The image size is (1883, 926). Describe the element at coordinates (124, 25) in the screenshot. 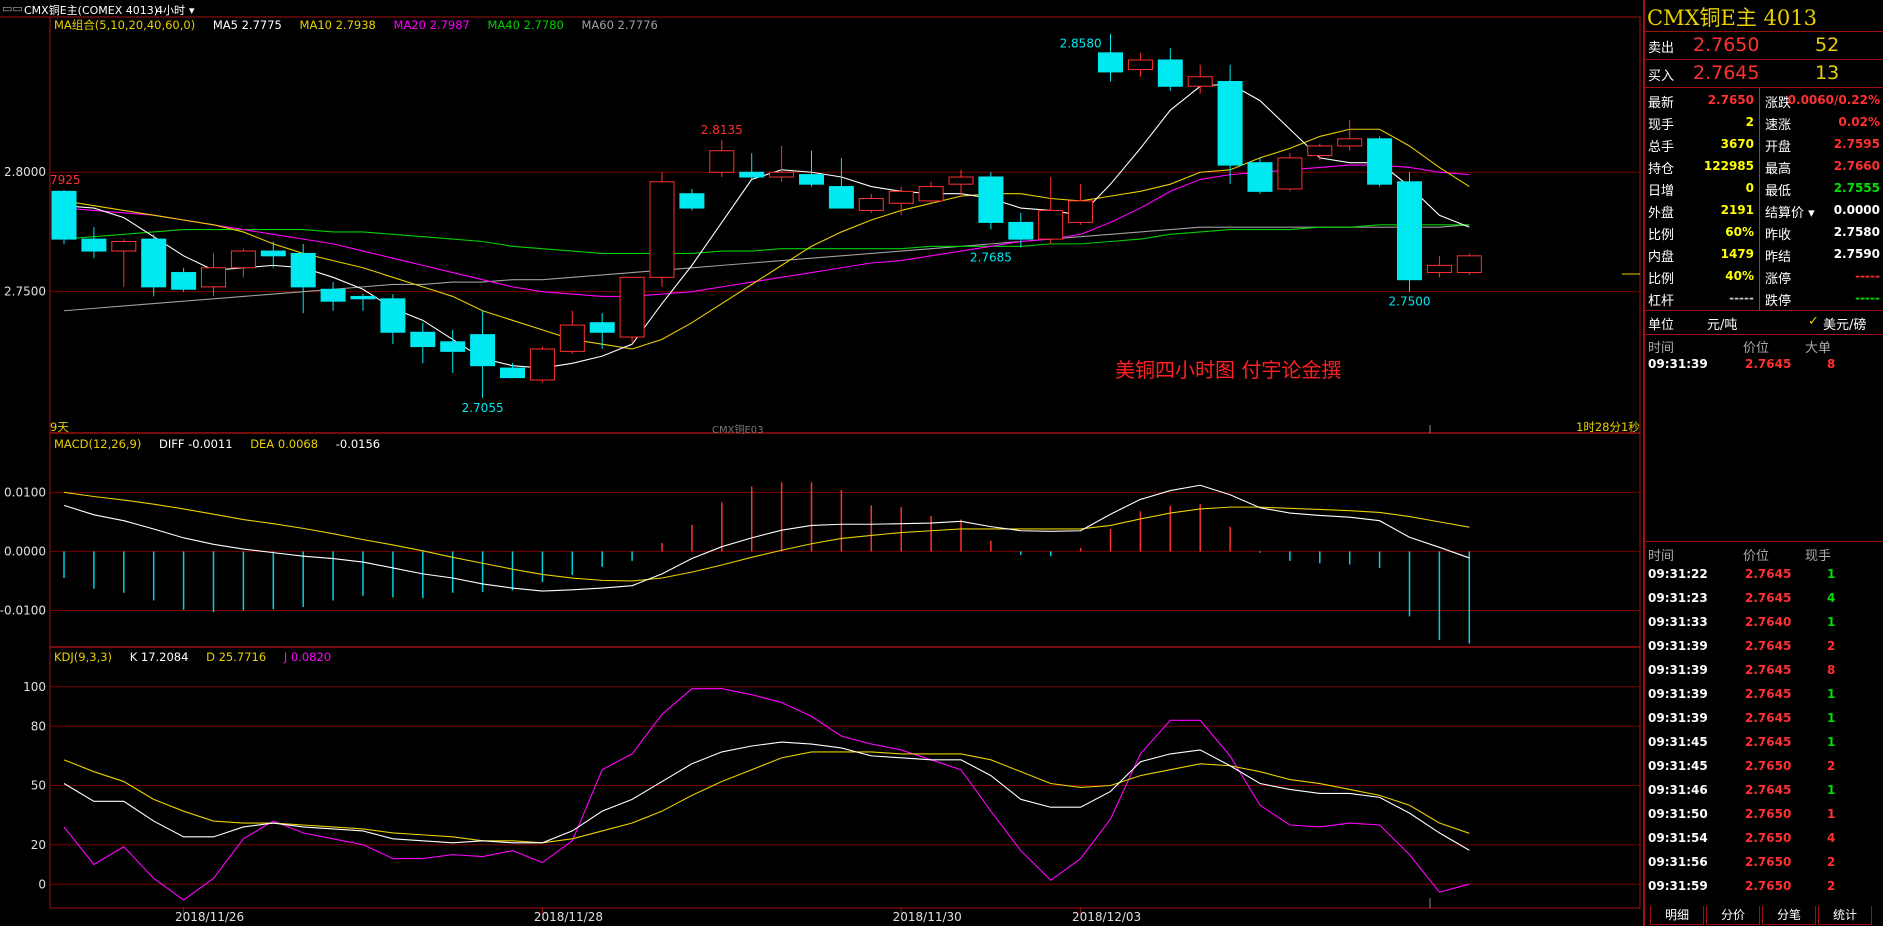

I see `ma-legend-name: MA组合(5,10,20,40,60,0)` at that location.